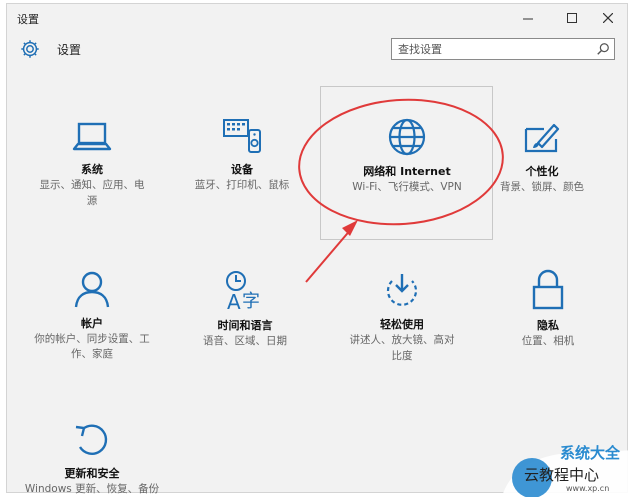 This screenshot has height=501, width=636. Describe the element at coordinates (590, 453) in the screenshot. I see `watermark-top: 系统大全` at that location.